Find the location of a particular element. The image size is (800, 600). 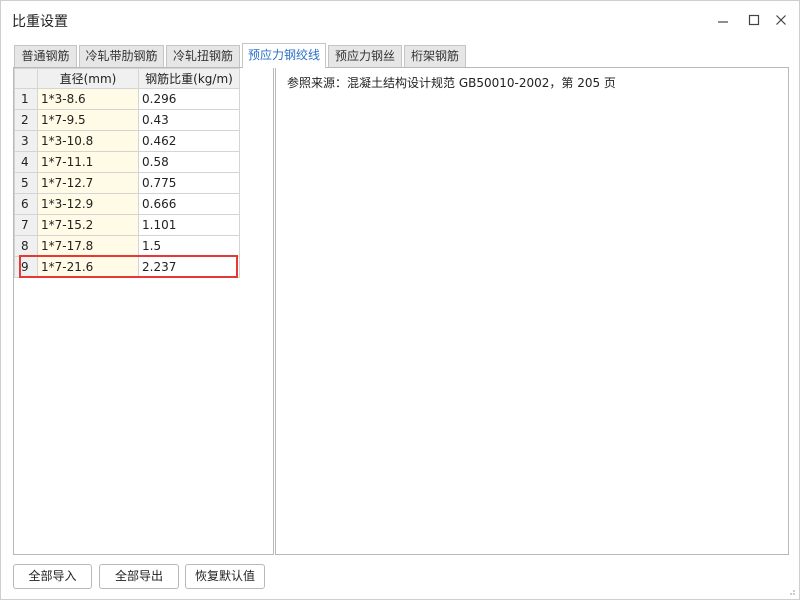

table-row: 4 1*7-11.1 0.58 is located at coordinates (127, 162).